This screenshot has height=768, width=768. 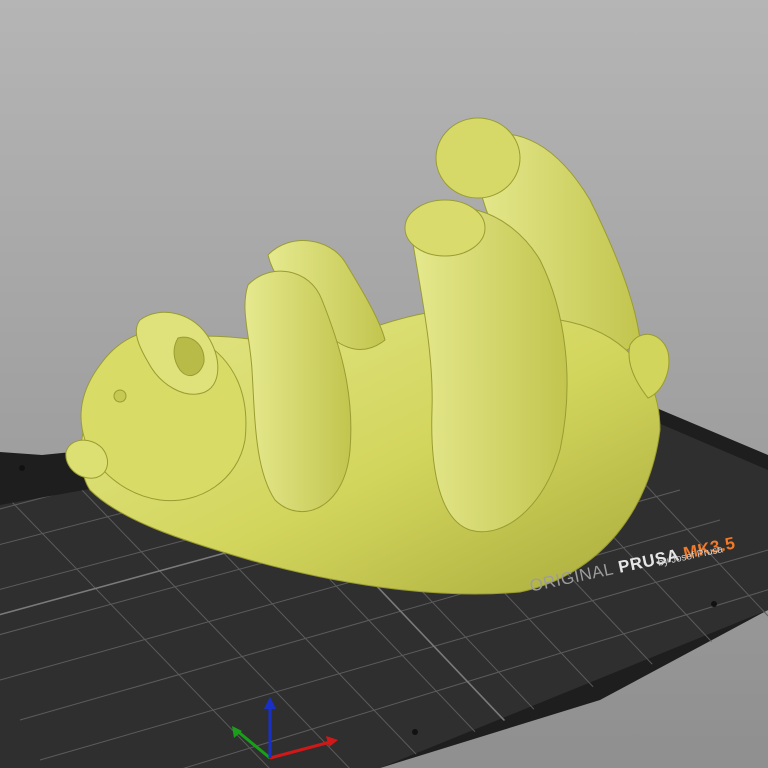 I want to click on bear-eye, so click(x=120, y=396).